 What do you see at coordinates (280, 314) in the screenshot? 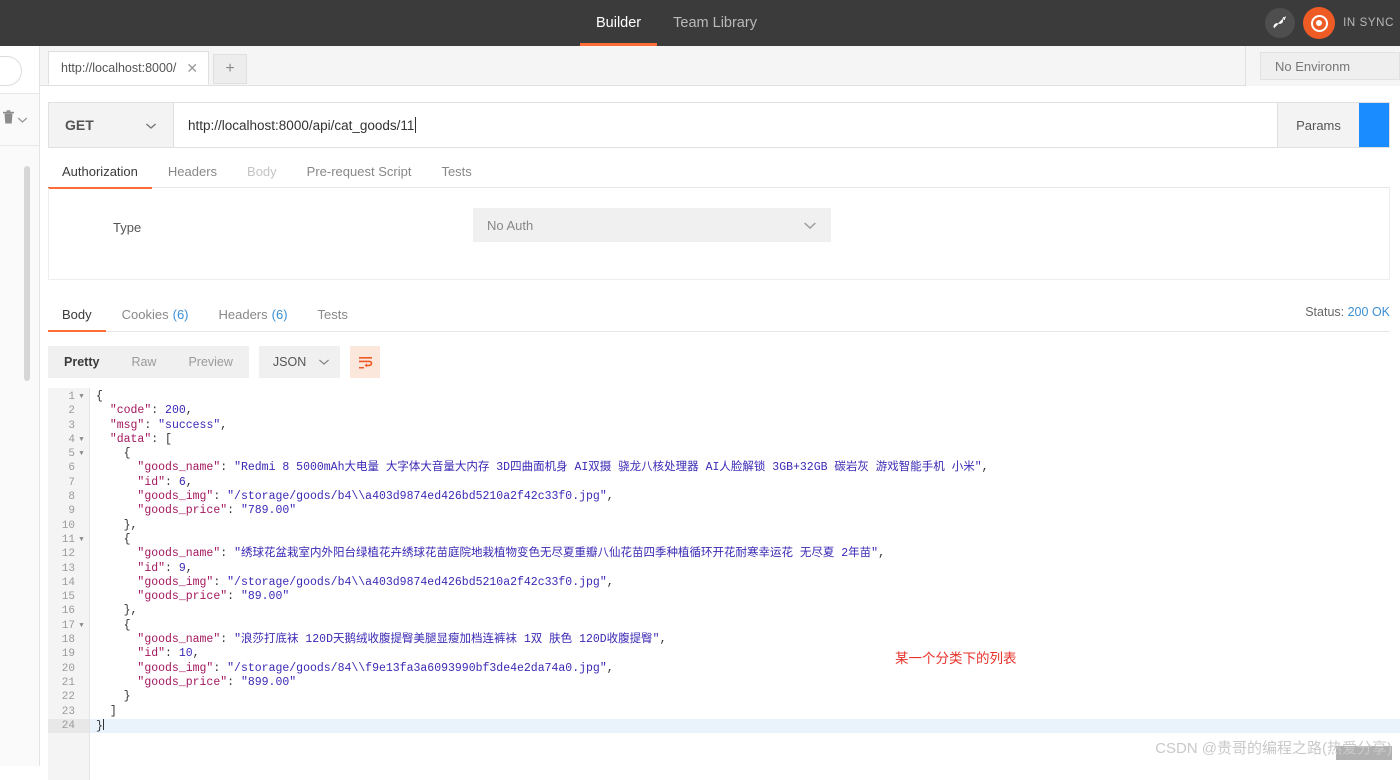
I see `response-tab-headers-count: (6)` at bounding box center [280, 314].